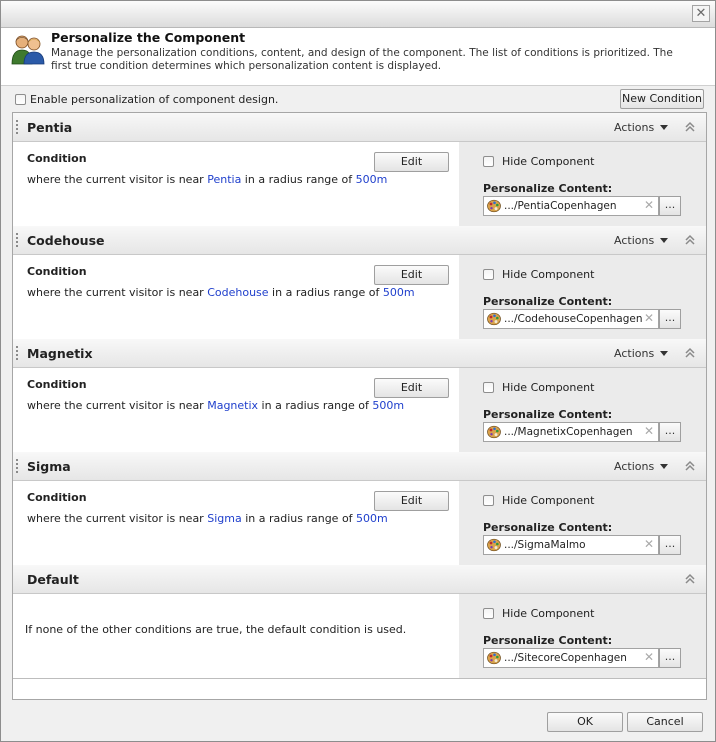  I want to click on ok-button: OK, so click(585, 722).